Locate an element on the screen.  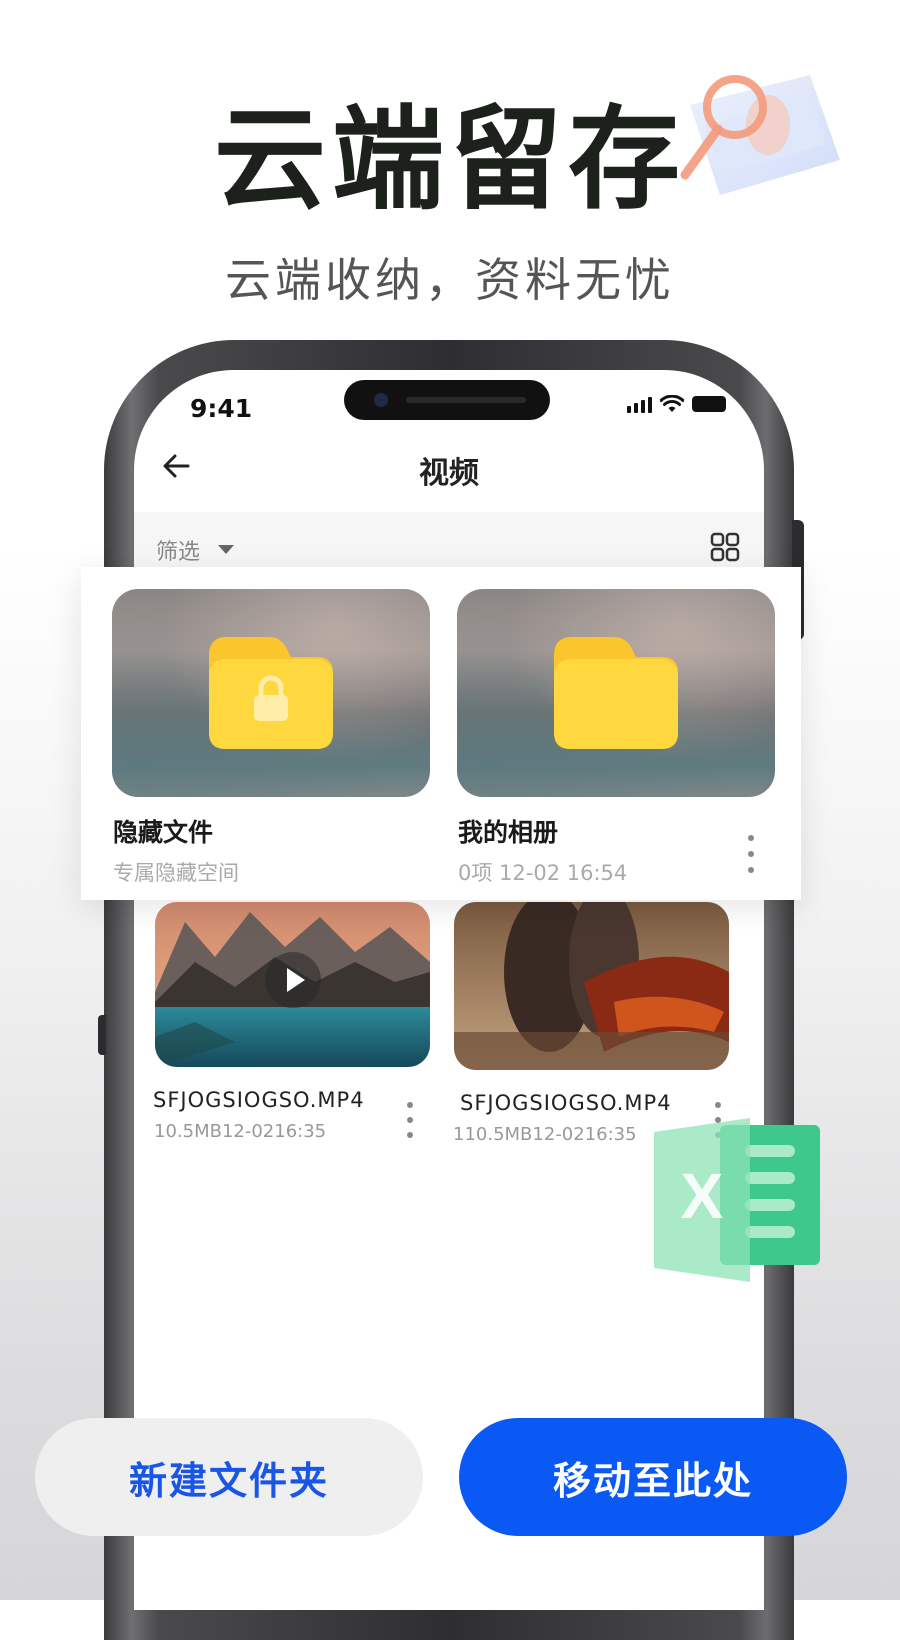
warrior-movie-image is located at coordinates (591, 986).